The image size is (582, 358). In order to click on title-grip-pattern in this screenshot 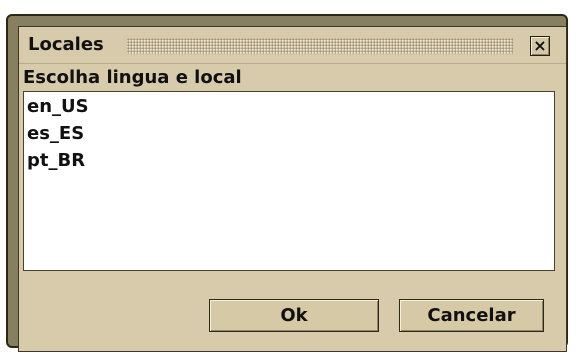, I will do `click(320, 46)`.